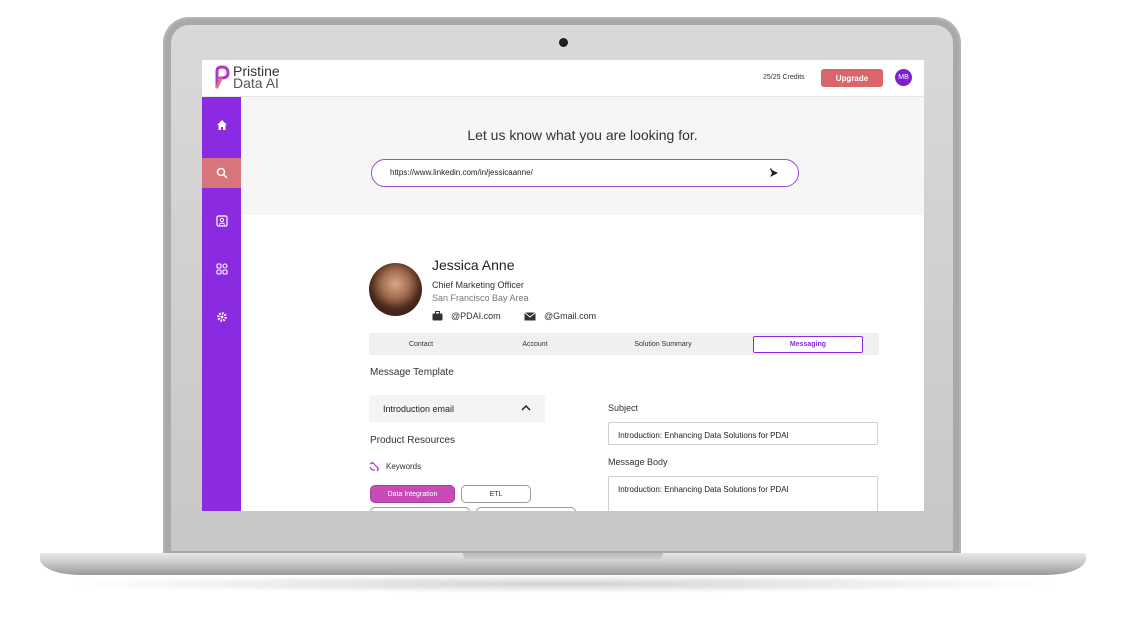 This screenshot has height=630, width=1126. Describe the element at coordinates (413, 440) in the screenshot. I see `product-resources-label: Product Resources` at that location.